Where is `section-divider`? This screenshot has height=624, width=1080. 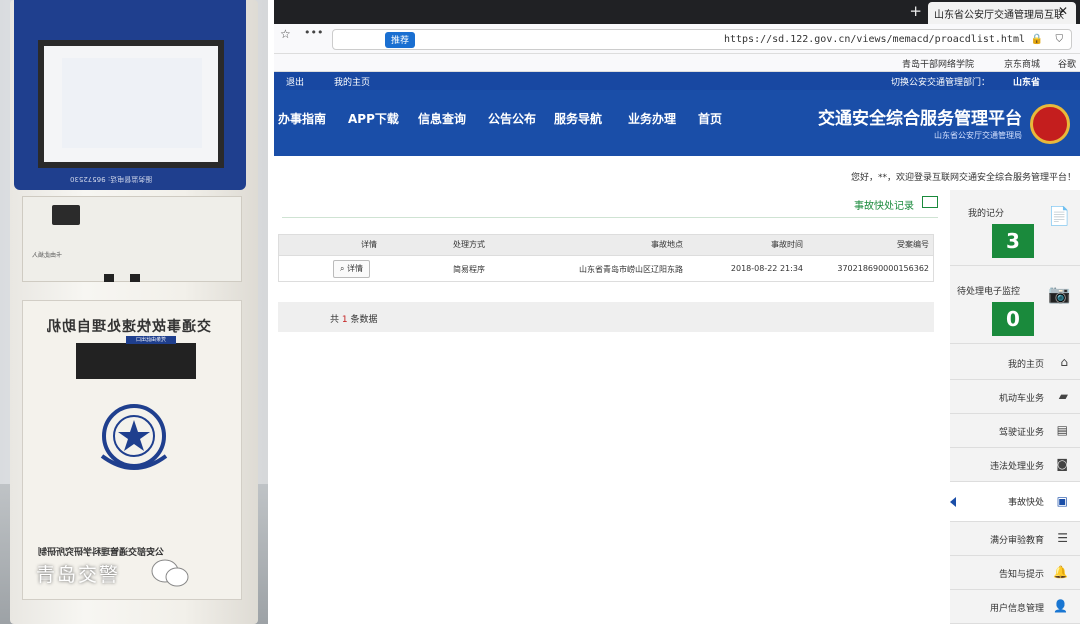
section-divider is located at coordinates (610, 217).